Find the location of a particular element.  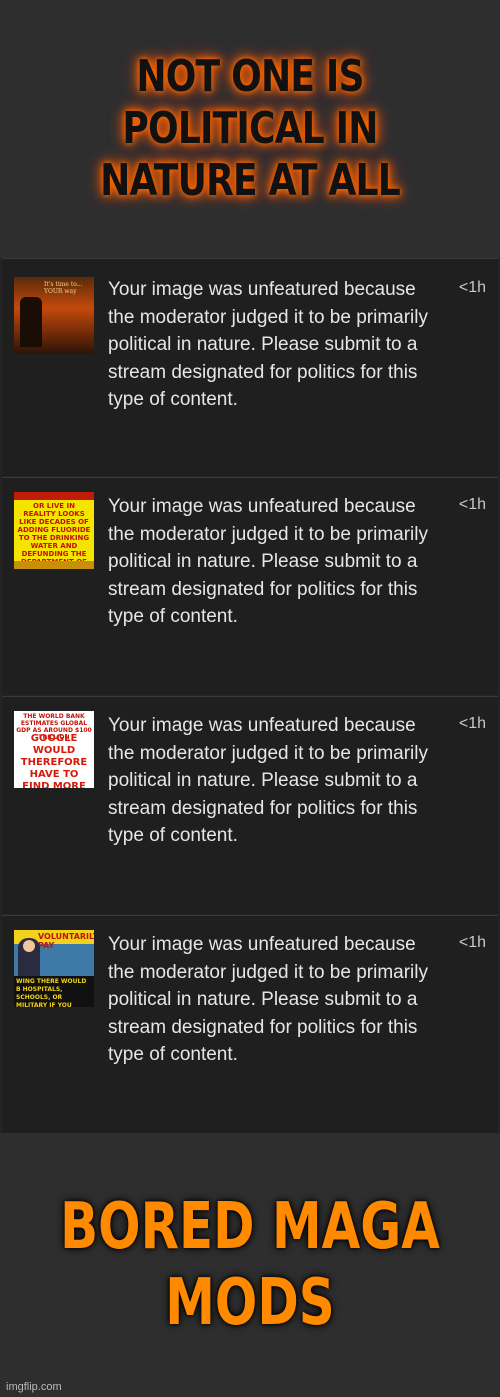

thumbnail-bottom-bar is located at coordinates (54, 565).